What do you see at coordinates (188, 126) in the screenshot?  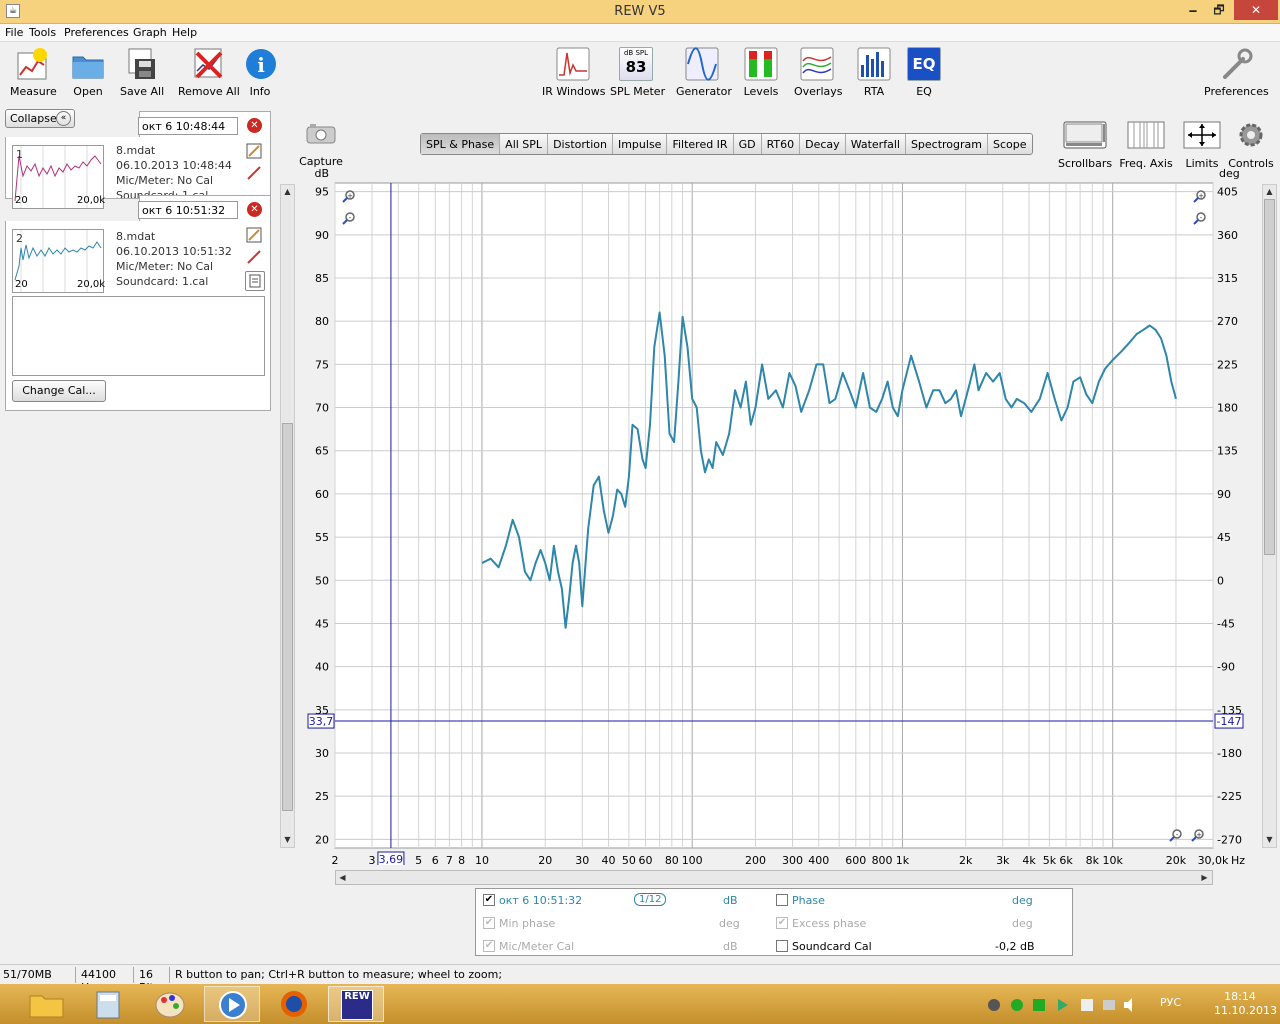 I see `measurement-name-input-1: окт 6 10:48:44` at bounding box center [188, 126].